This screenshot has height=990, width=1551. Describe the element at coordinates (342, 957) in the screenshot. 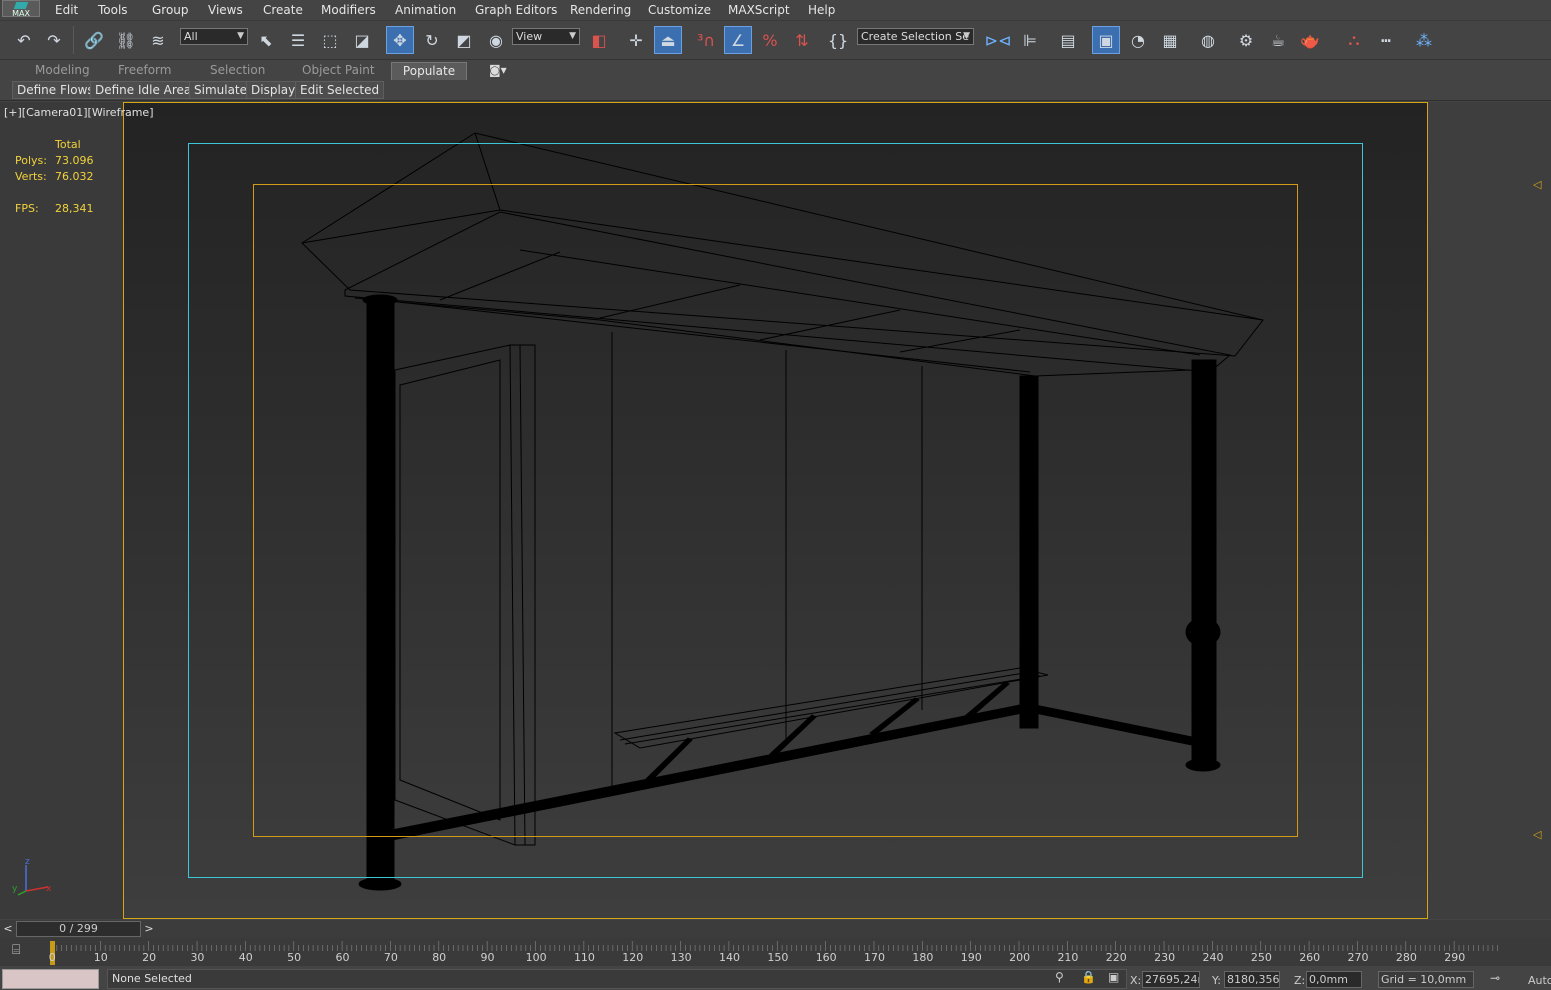

I see `frame-tick-label: 60` at that location.